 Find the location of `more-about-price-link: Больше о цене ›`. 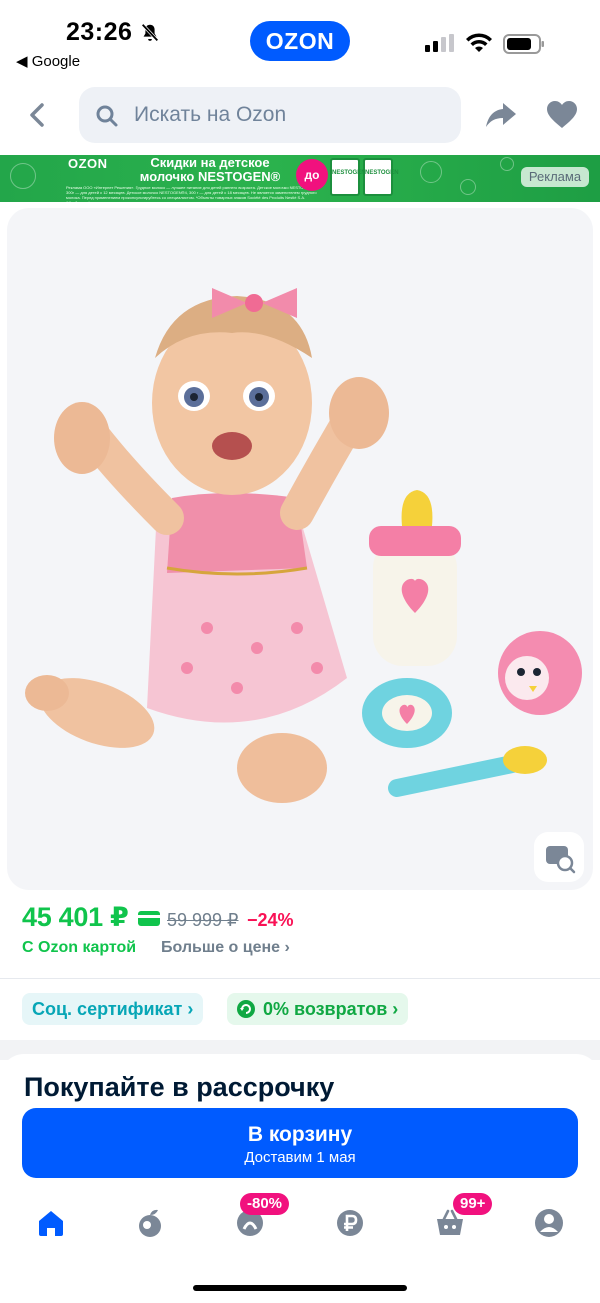

more-about-price-link: Больше о цене › is located at coordinates (225, 948).